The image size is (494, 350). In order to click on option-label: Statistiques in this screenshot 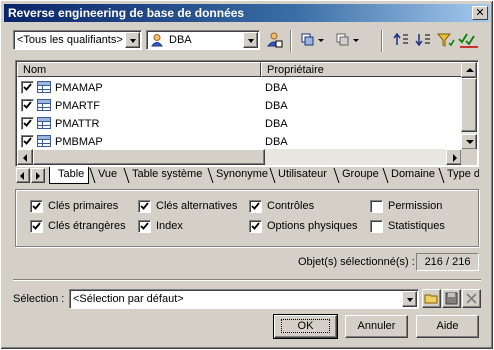, I will do `click(416, 226)`.